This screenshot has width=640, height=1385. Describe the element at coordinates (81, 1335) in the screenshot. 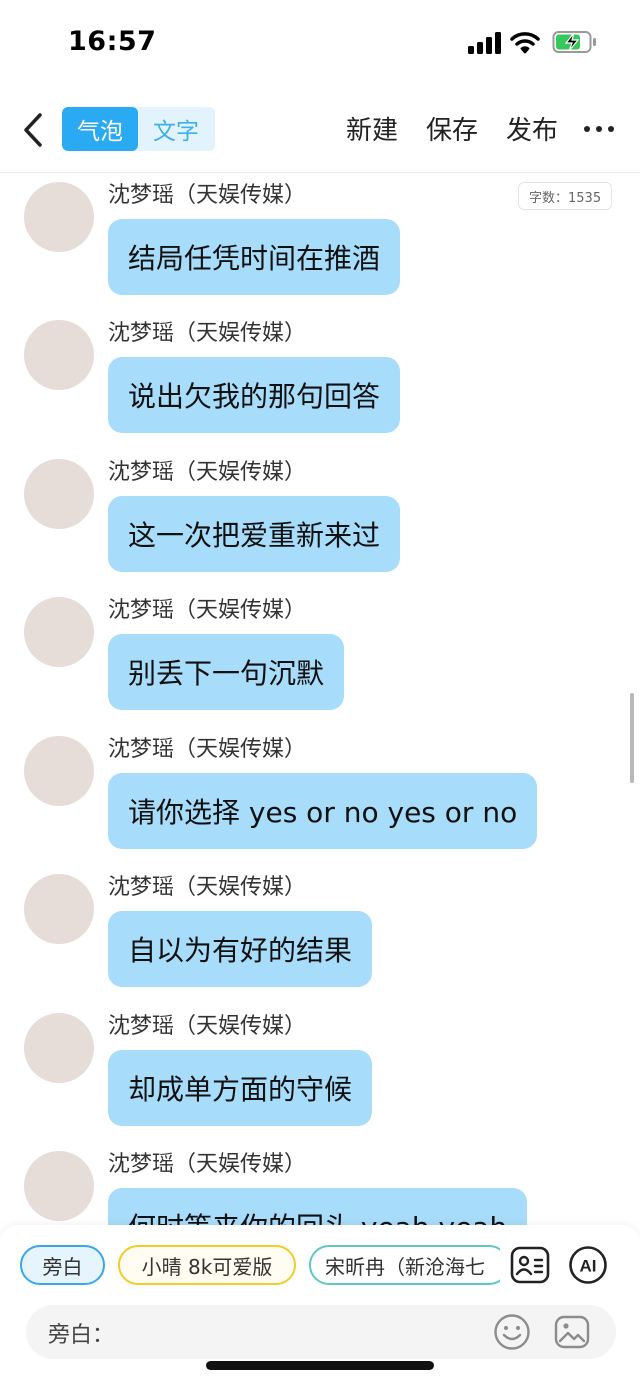

I see `input-role-label: 旁白：` at that location.